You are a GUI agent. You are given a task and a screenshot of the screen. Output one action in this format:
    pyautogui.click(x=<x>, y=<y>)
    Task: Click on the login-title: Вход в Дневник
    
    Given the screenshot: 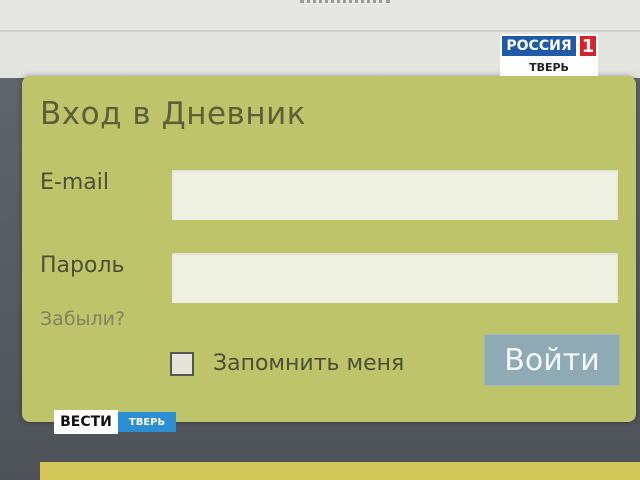 What is the action you would take?
    pyautogui.click(x=173, y=114)
    